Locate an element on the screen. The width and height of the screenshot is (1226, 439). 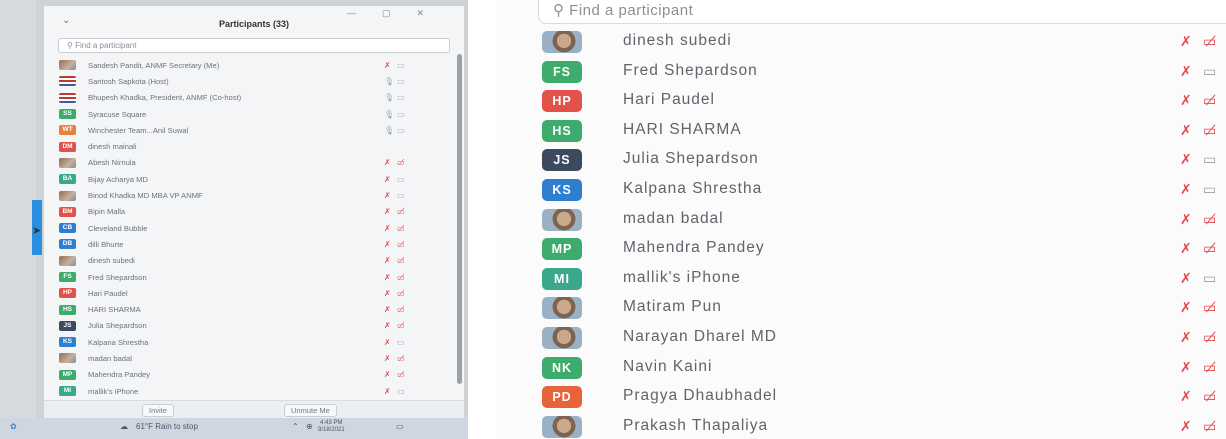
participant-row: Santosh Sapkota (Host) 🎙 ▭ is located at coordinates (254, 81).